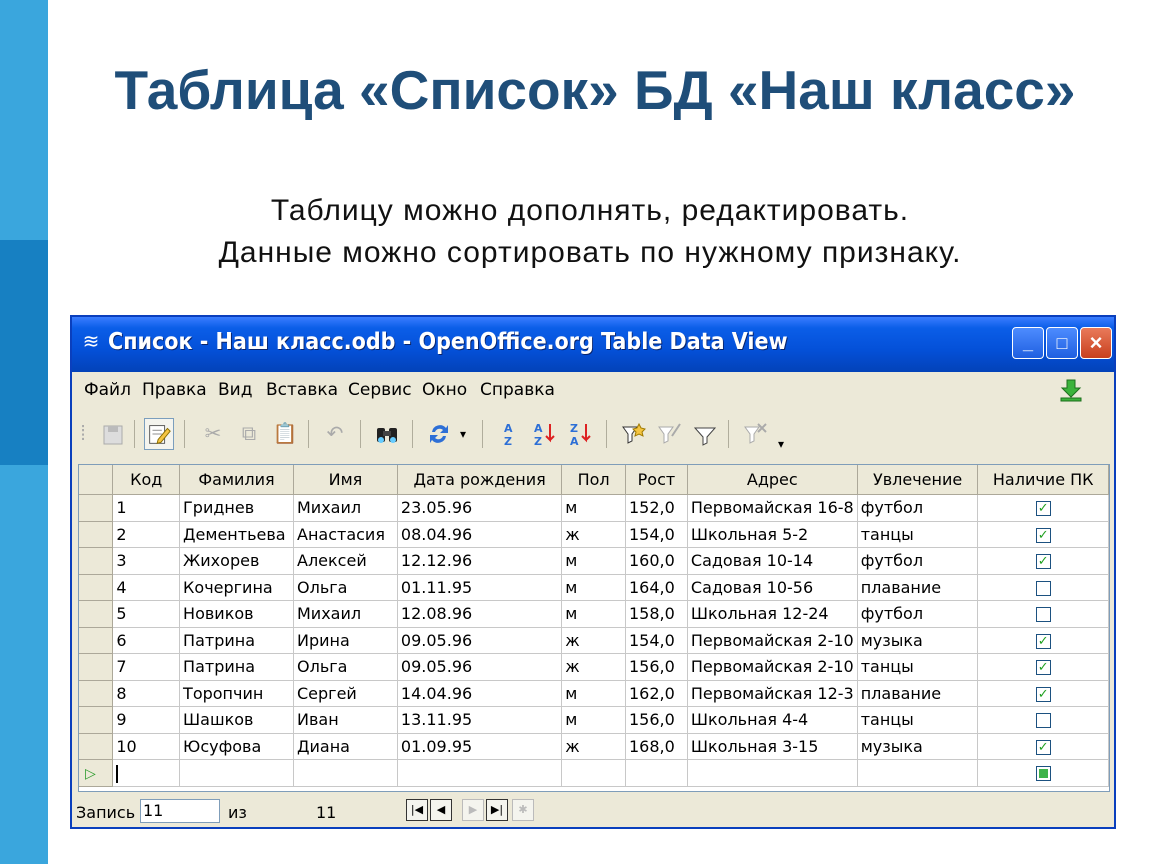  What do you see at coordinates (772, 480) in the screenshot?
I see `column-header-address: Адрес` at bounding box center [772, 480].